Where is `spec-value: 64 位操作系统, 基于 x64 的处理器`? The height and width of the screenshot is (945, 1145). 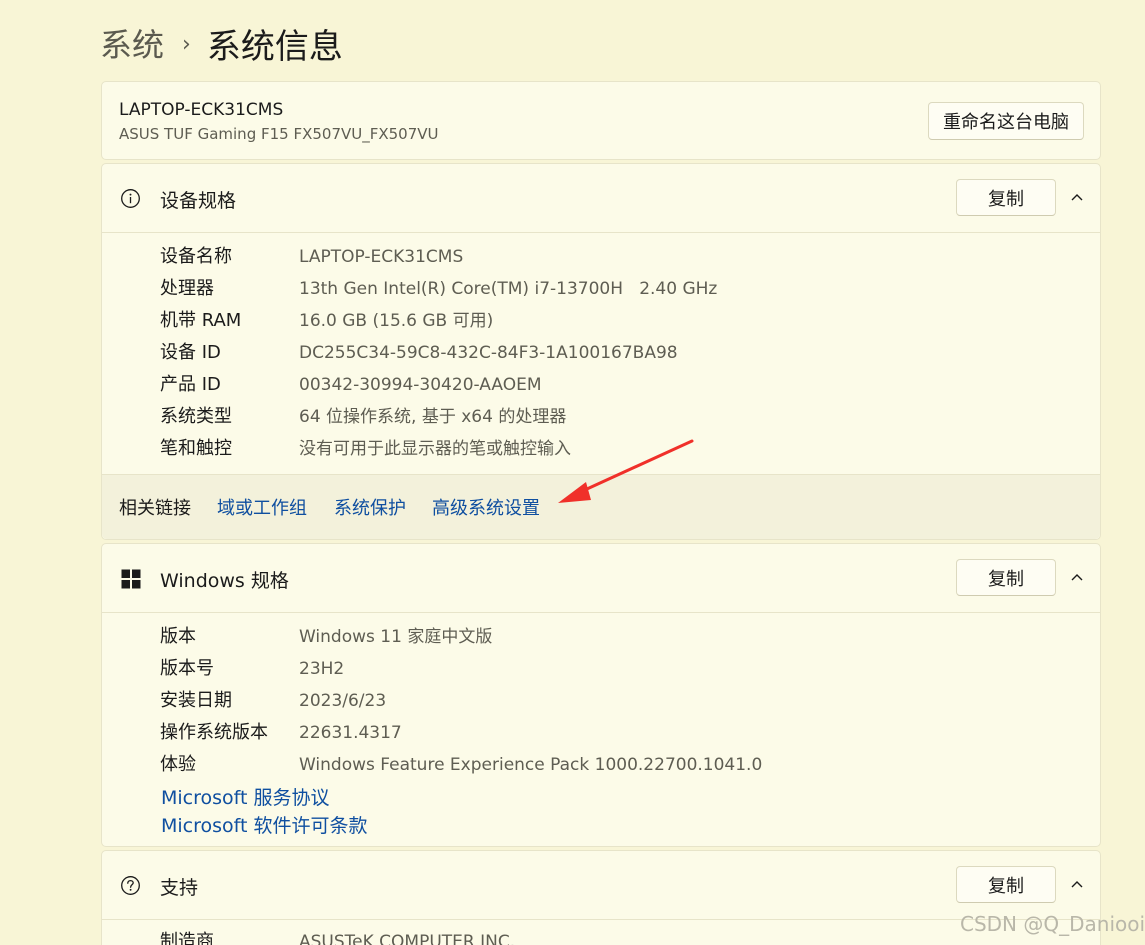
spec-value: 64 位操作系统, 基于 x64 的处理器 is located at coordinates (432, 417).